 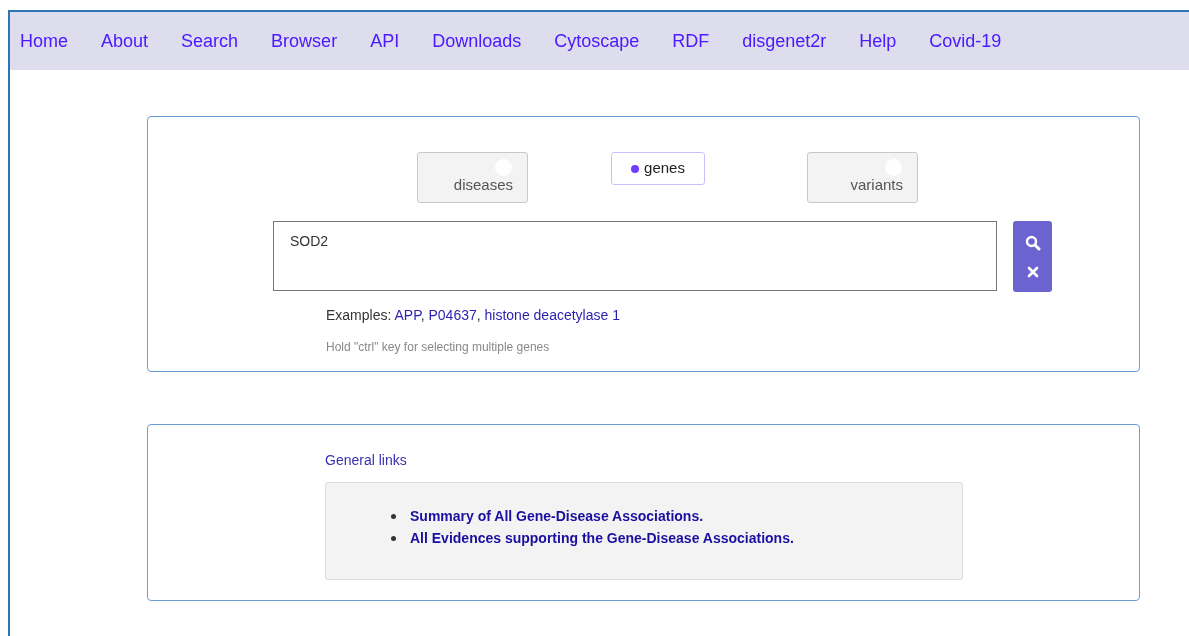 I want to click on example-link: P04637, so click(x=452, y=315).